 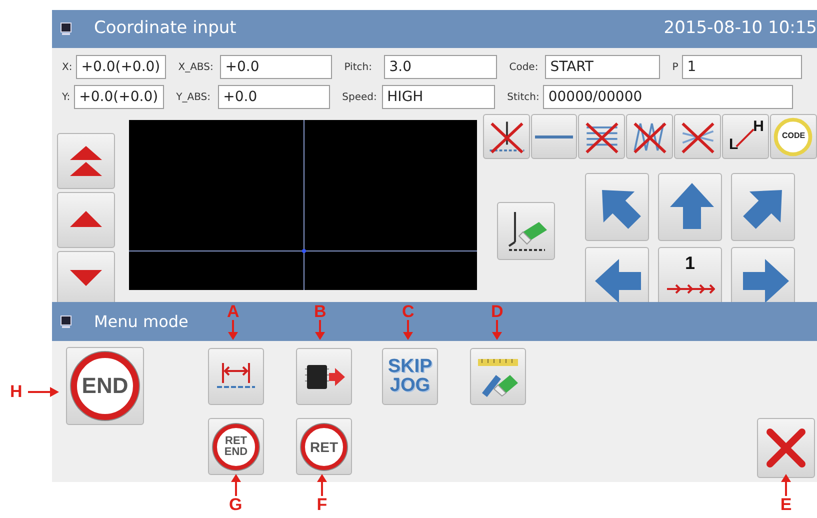 I want to click on input-field: START, so click(x=602, y=67).